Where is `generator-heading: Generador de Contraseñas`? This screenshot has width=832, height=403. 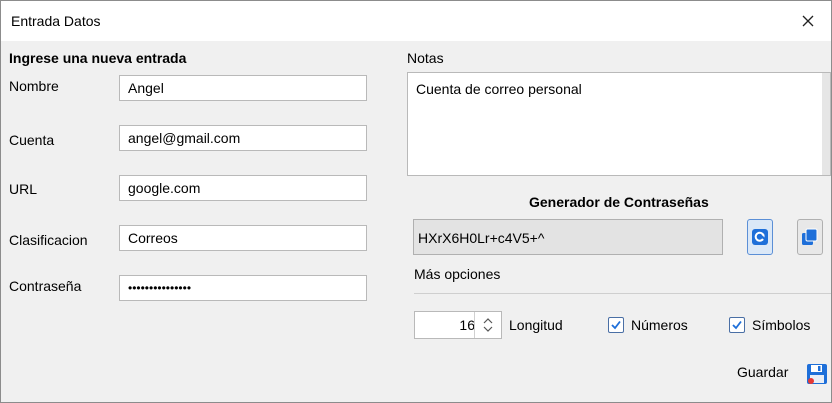
generator-heading: Generador de Contraseñas is located at coordinates (619, 202).